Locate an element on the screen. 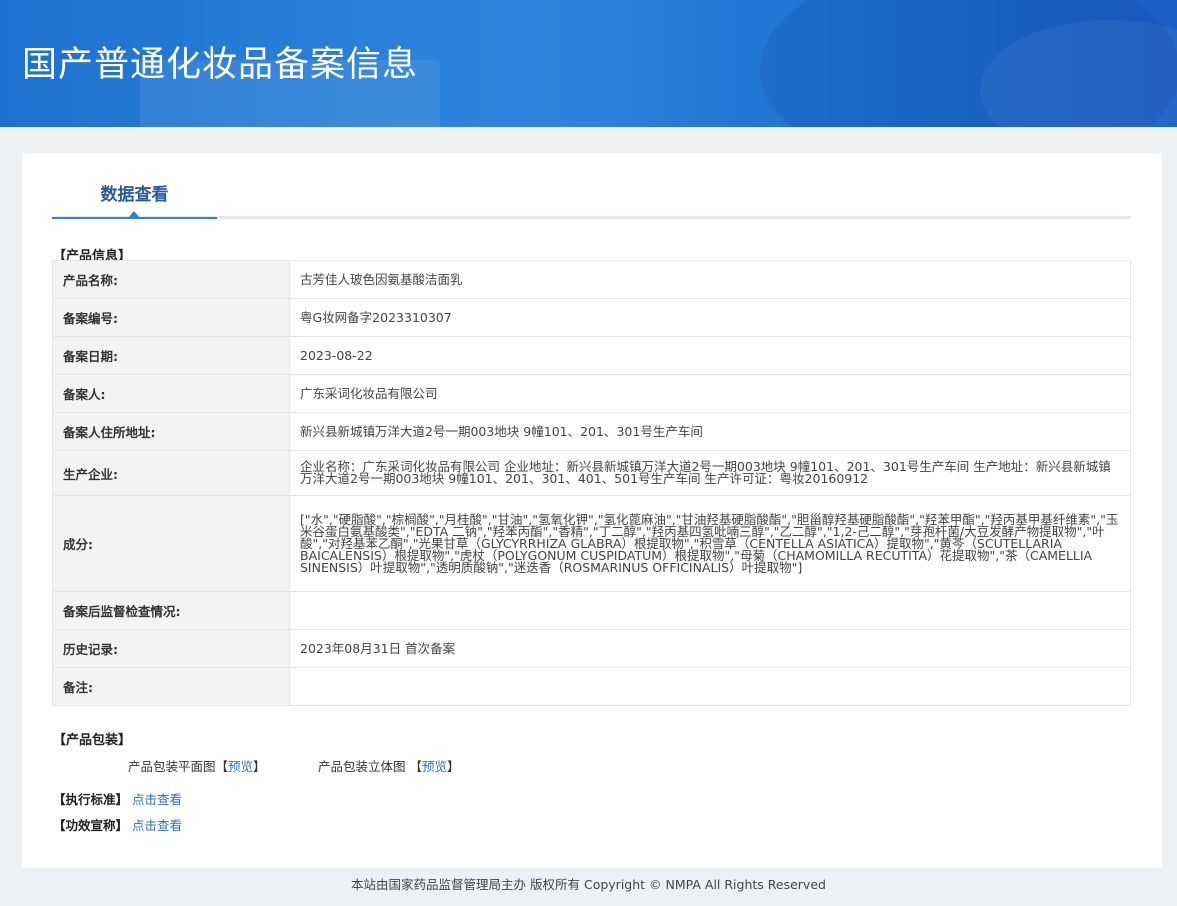  table-row: 产品名称: 古芳佳人玻色因氨基酸洁面乳 is located at coordinates (591, 279).